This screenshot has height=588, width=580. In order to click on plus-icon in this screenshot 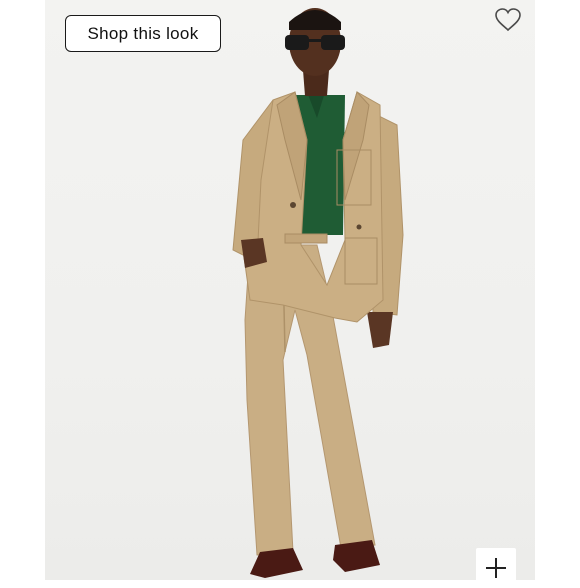, I will do `click(496, 568)`.